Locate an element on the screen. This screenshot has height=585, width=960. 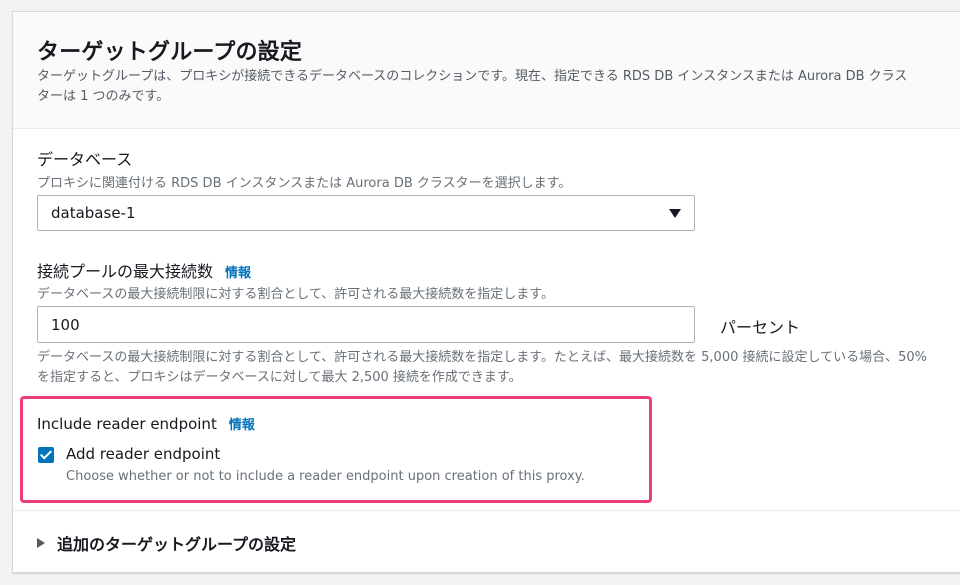
add-reader-endpoint-checkbox is located at coordinates (46, 455).